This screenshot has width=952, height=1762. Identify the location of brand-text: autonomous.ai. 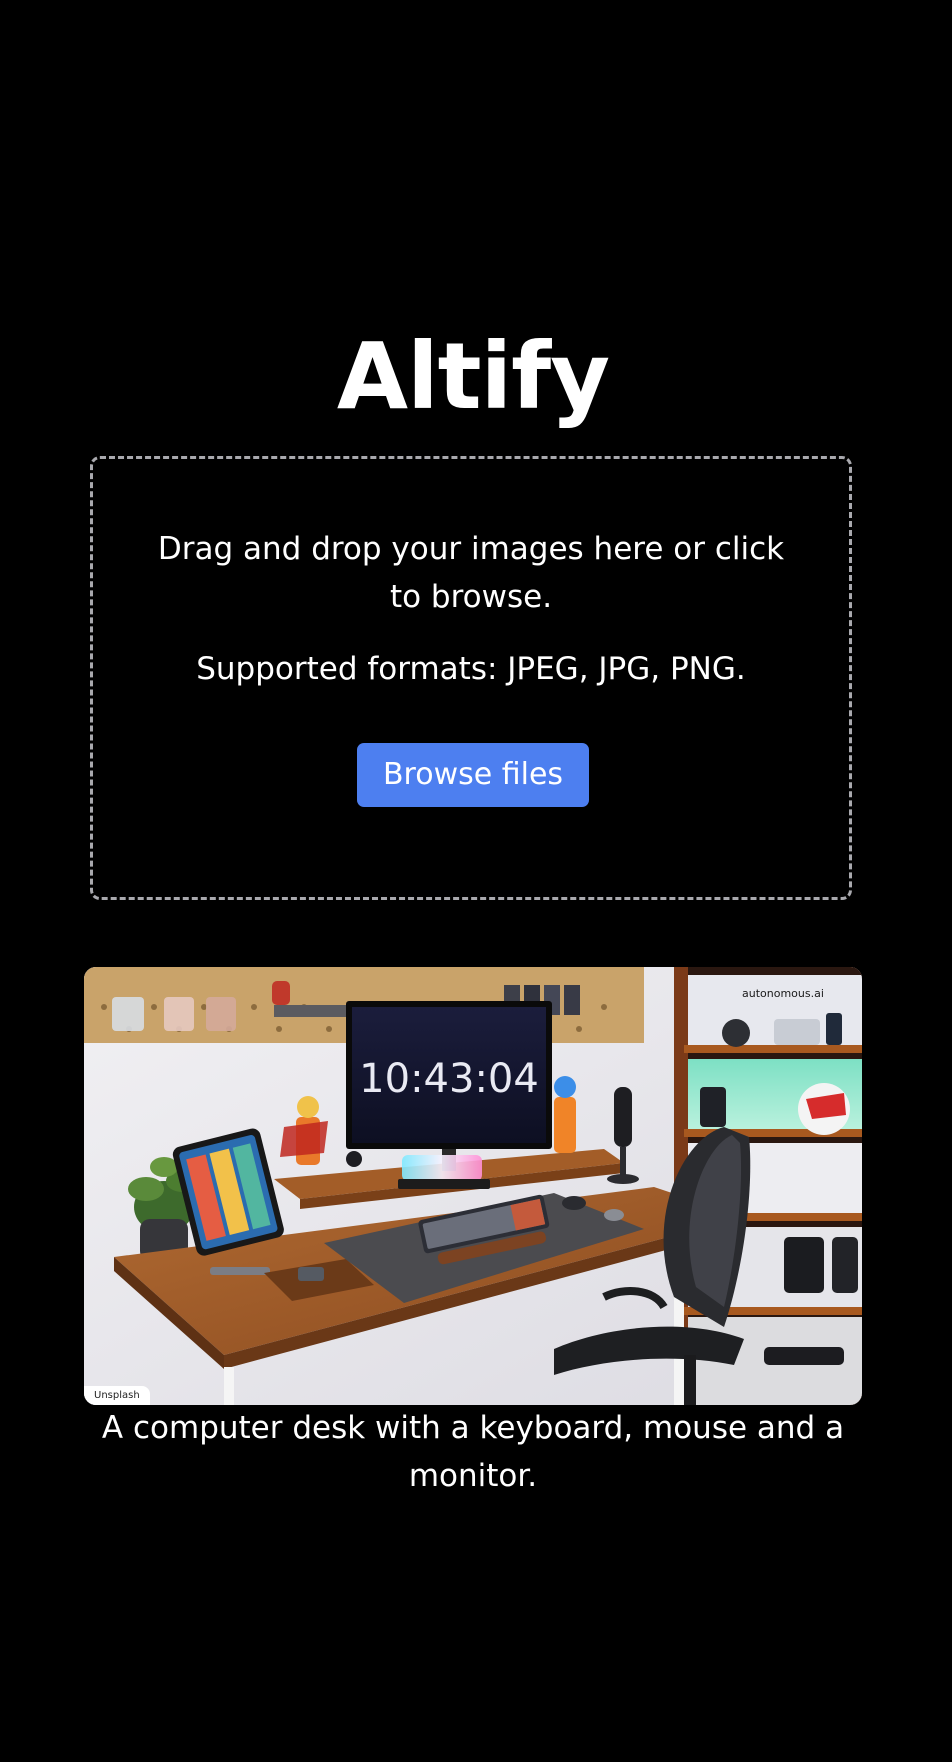
(783, 993).